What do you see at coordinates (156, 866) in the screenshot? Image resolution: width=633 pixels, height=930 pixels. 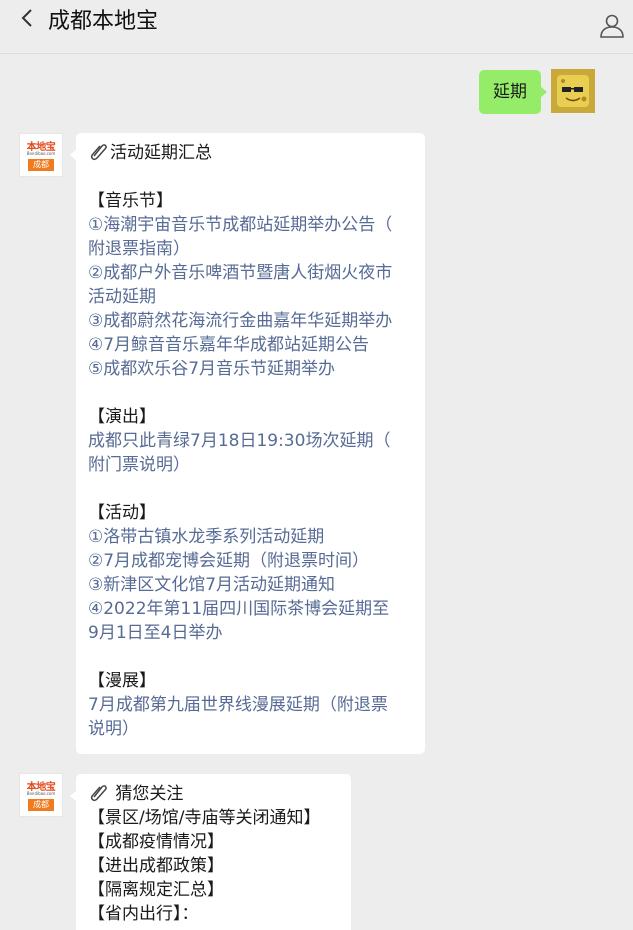 I see `list-item: 【进出成都政策】` at bounding box center [156, 866].